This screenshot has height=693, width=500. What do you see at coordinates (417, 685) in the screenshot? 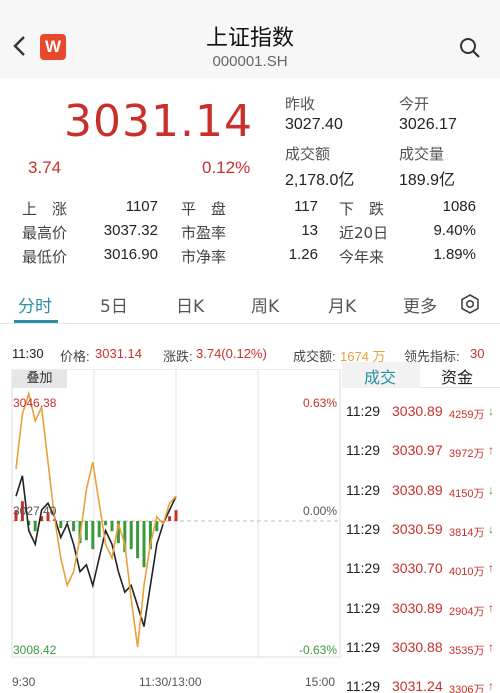
I see `trade-price: 3031.24` at bounding box center [417, 685].